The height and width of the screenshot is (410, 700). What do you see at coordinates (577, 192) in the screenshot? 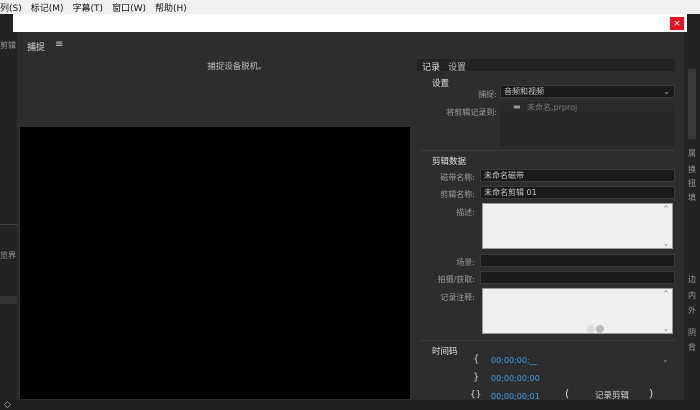
I see `clip-name-input: 未命名剪辑 01` at bounding box center [577, 192].